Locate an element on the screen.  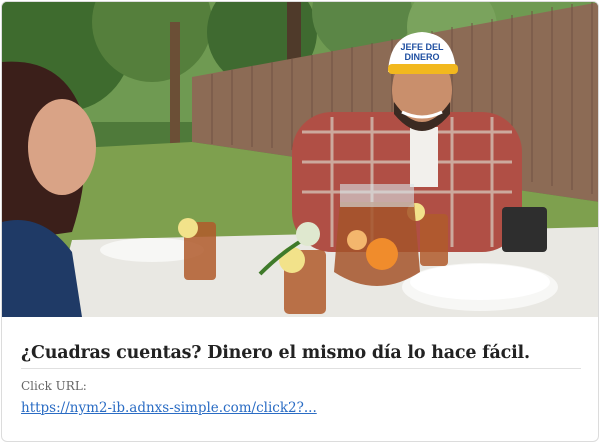
click-url-label: Click URL: is located at coordinates (54, 386).